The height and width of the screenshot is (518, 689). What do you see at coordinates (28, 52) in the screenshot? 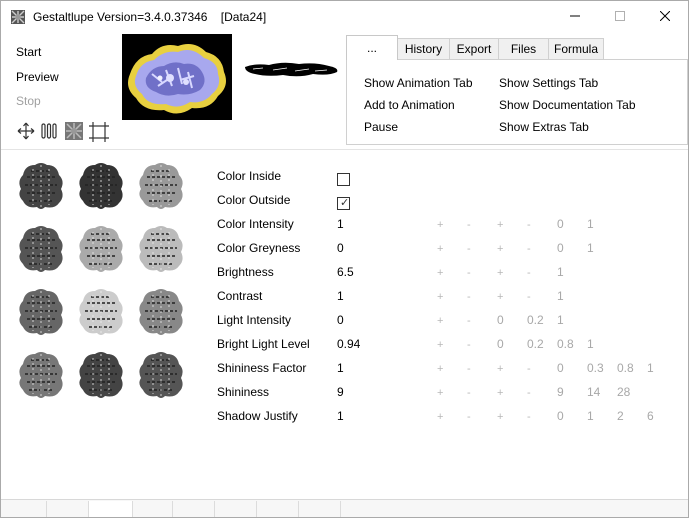
I see `start-link: Start` at bounding box center [28, 52].